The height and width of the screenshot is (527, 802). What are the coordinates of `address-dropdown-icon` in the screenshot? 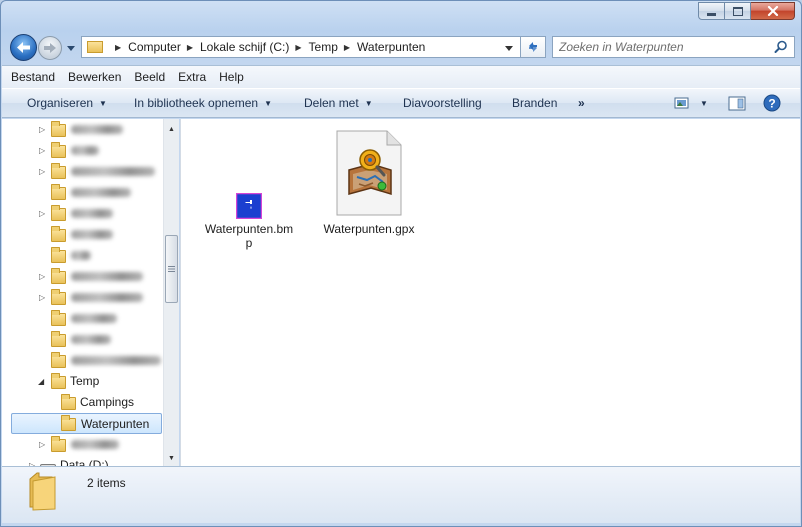 It's located at (509, 48).